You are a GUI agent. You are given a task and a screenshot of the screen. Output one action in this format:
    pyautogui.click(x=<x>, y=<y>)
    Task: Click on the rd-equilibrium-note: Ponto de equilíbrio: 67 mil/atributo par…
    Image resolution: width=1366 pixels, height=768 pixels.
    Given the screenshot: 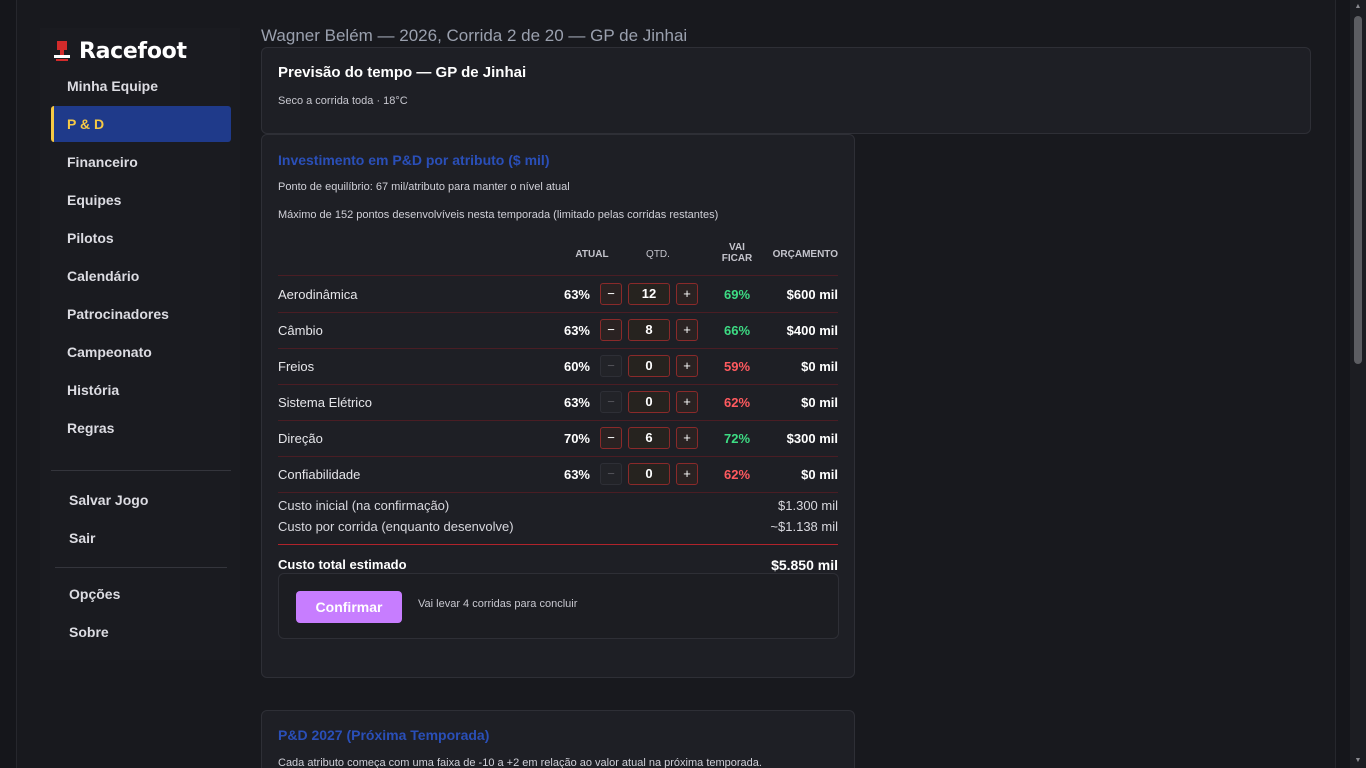 What is the action you would take?
    pyautogui.click(x=424, y=187)
    